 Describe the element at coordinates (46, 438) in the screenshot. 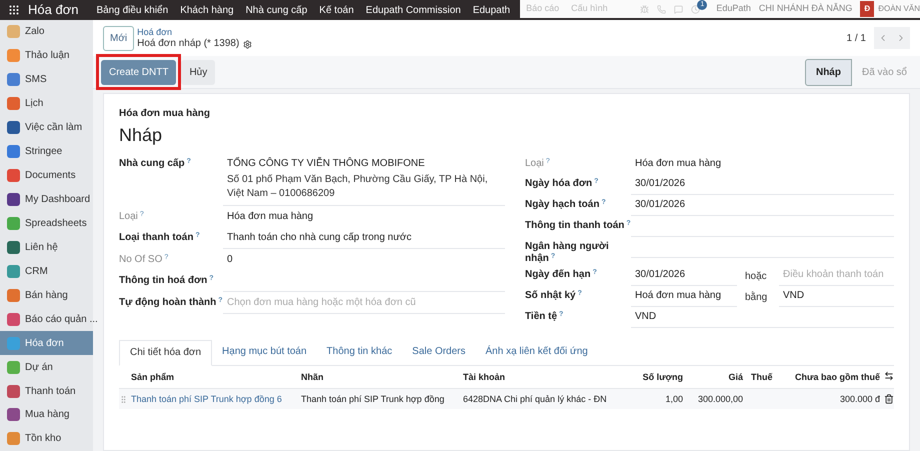

I see `sidebar-item: Tồn kho` at that location.